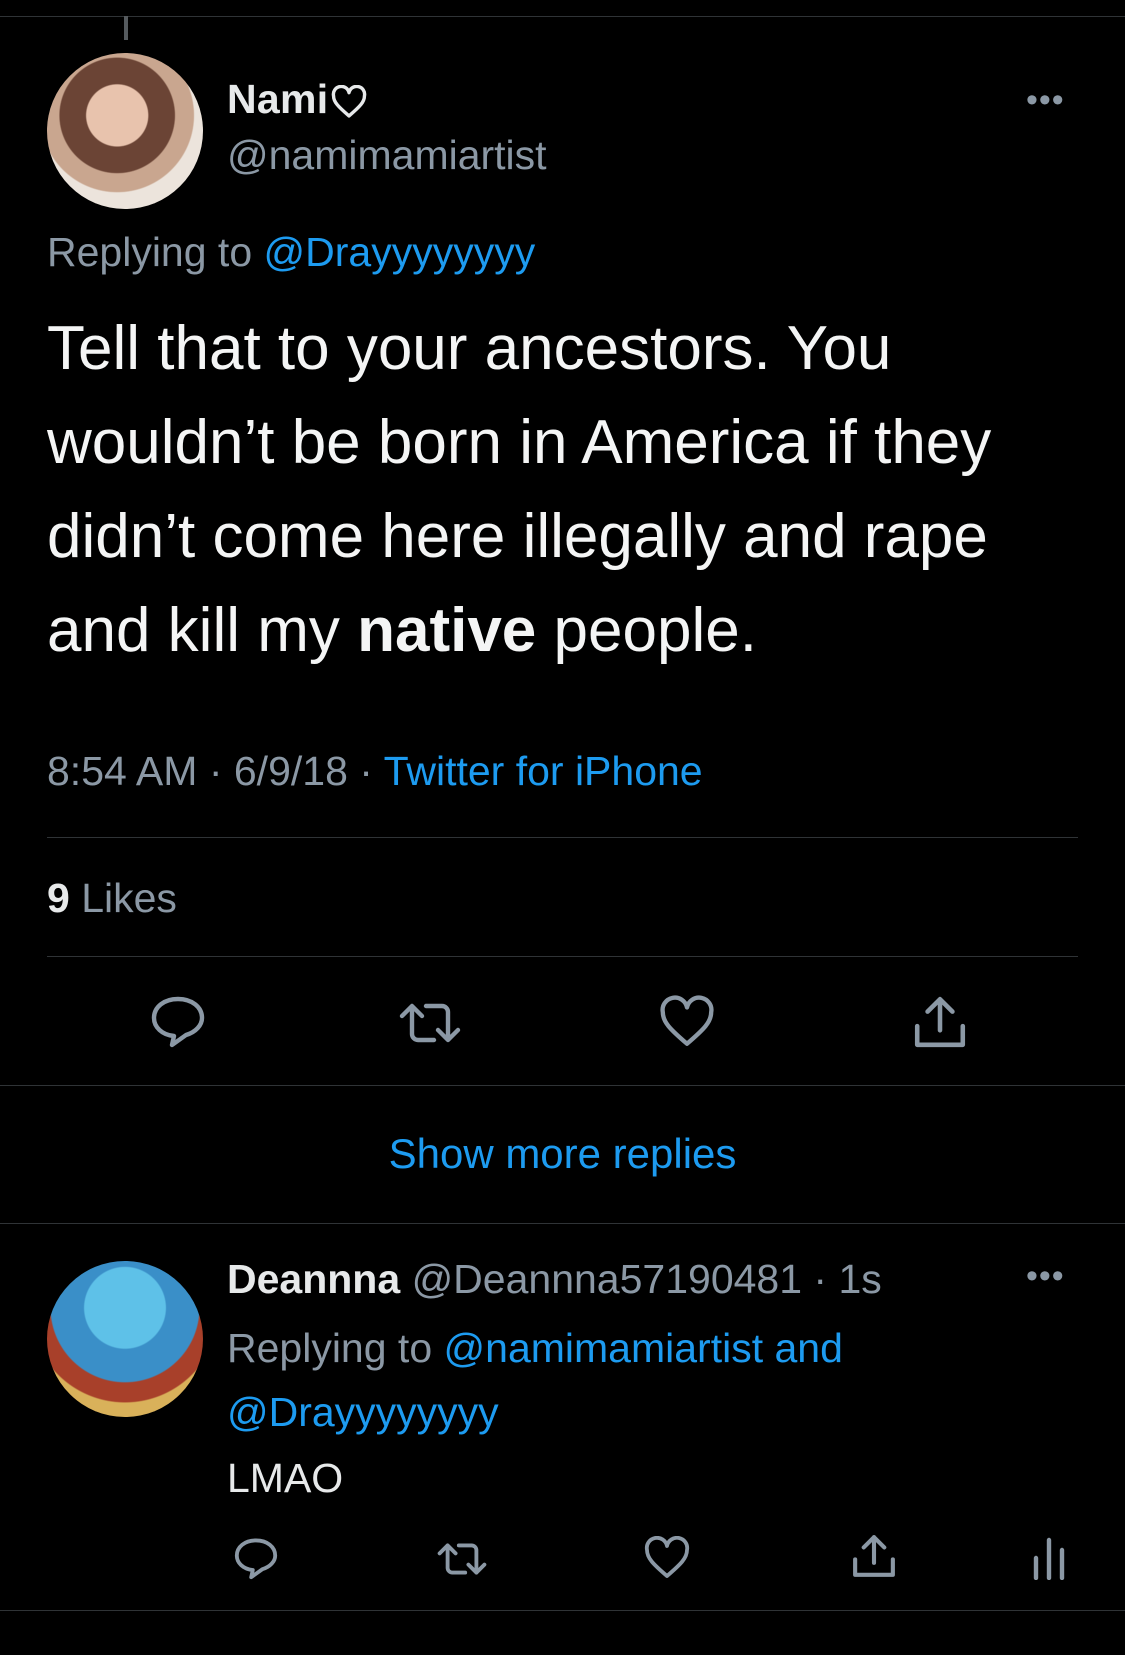  Describe the element at coordinates (125, 1339) in the screenshot. I see `reply-avatar` at that location.